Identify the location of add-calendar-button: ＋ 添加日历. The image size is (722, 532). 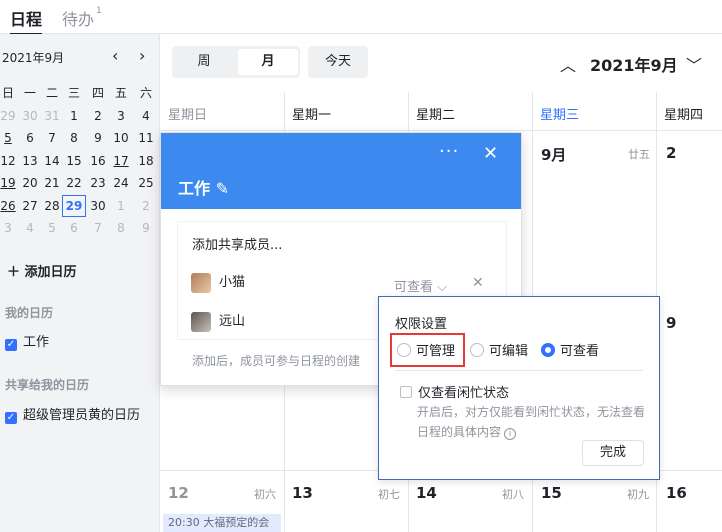
(42, 270).